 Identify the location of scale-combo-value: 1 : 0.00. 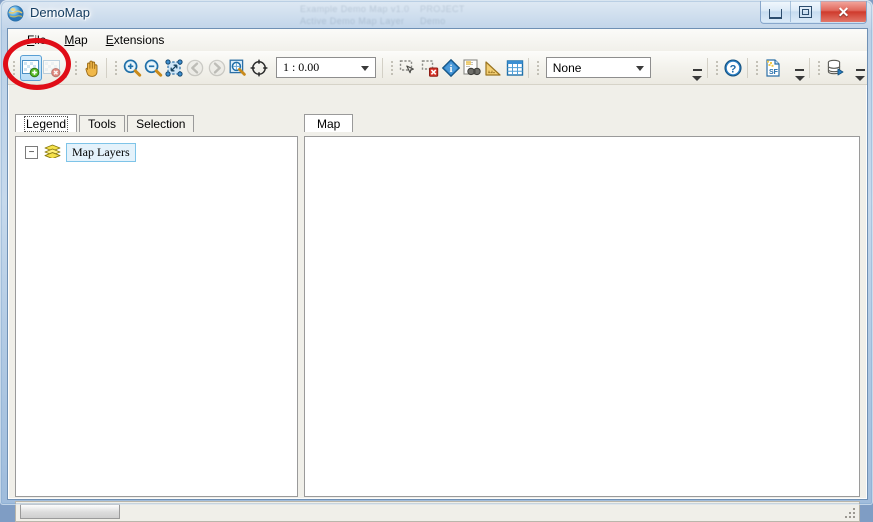
(301, 67).